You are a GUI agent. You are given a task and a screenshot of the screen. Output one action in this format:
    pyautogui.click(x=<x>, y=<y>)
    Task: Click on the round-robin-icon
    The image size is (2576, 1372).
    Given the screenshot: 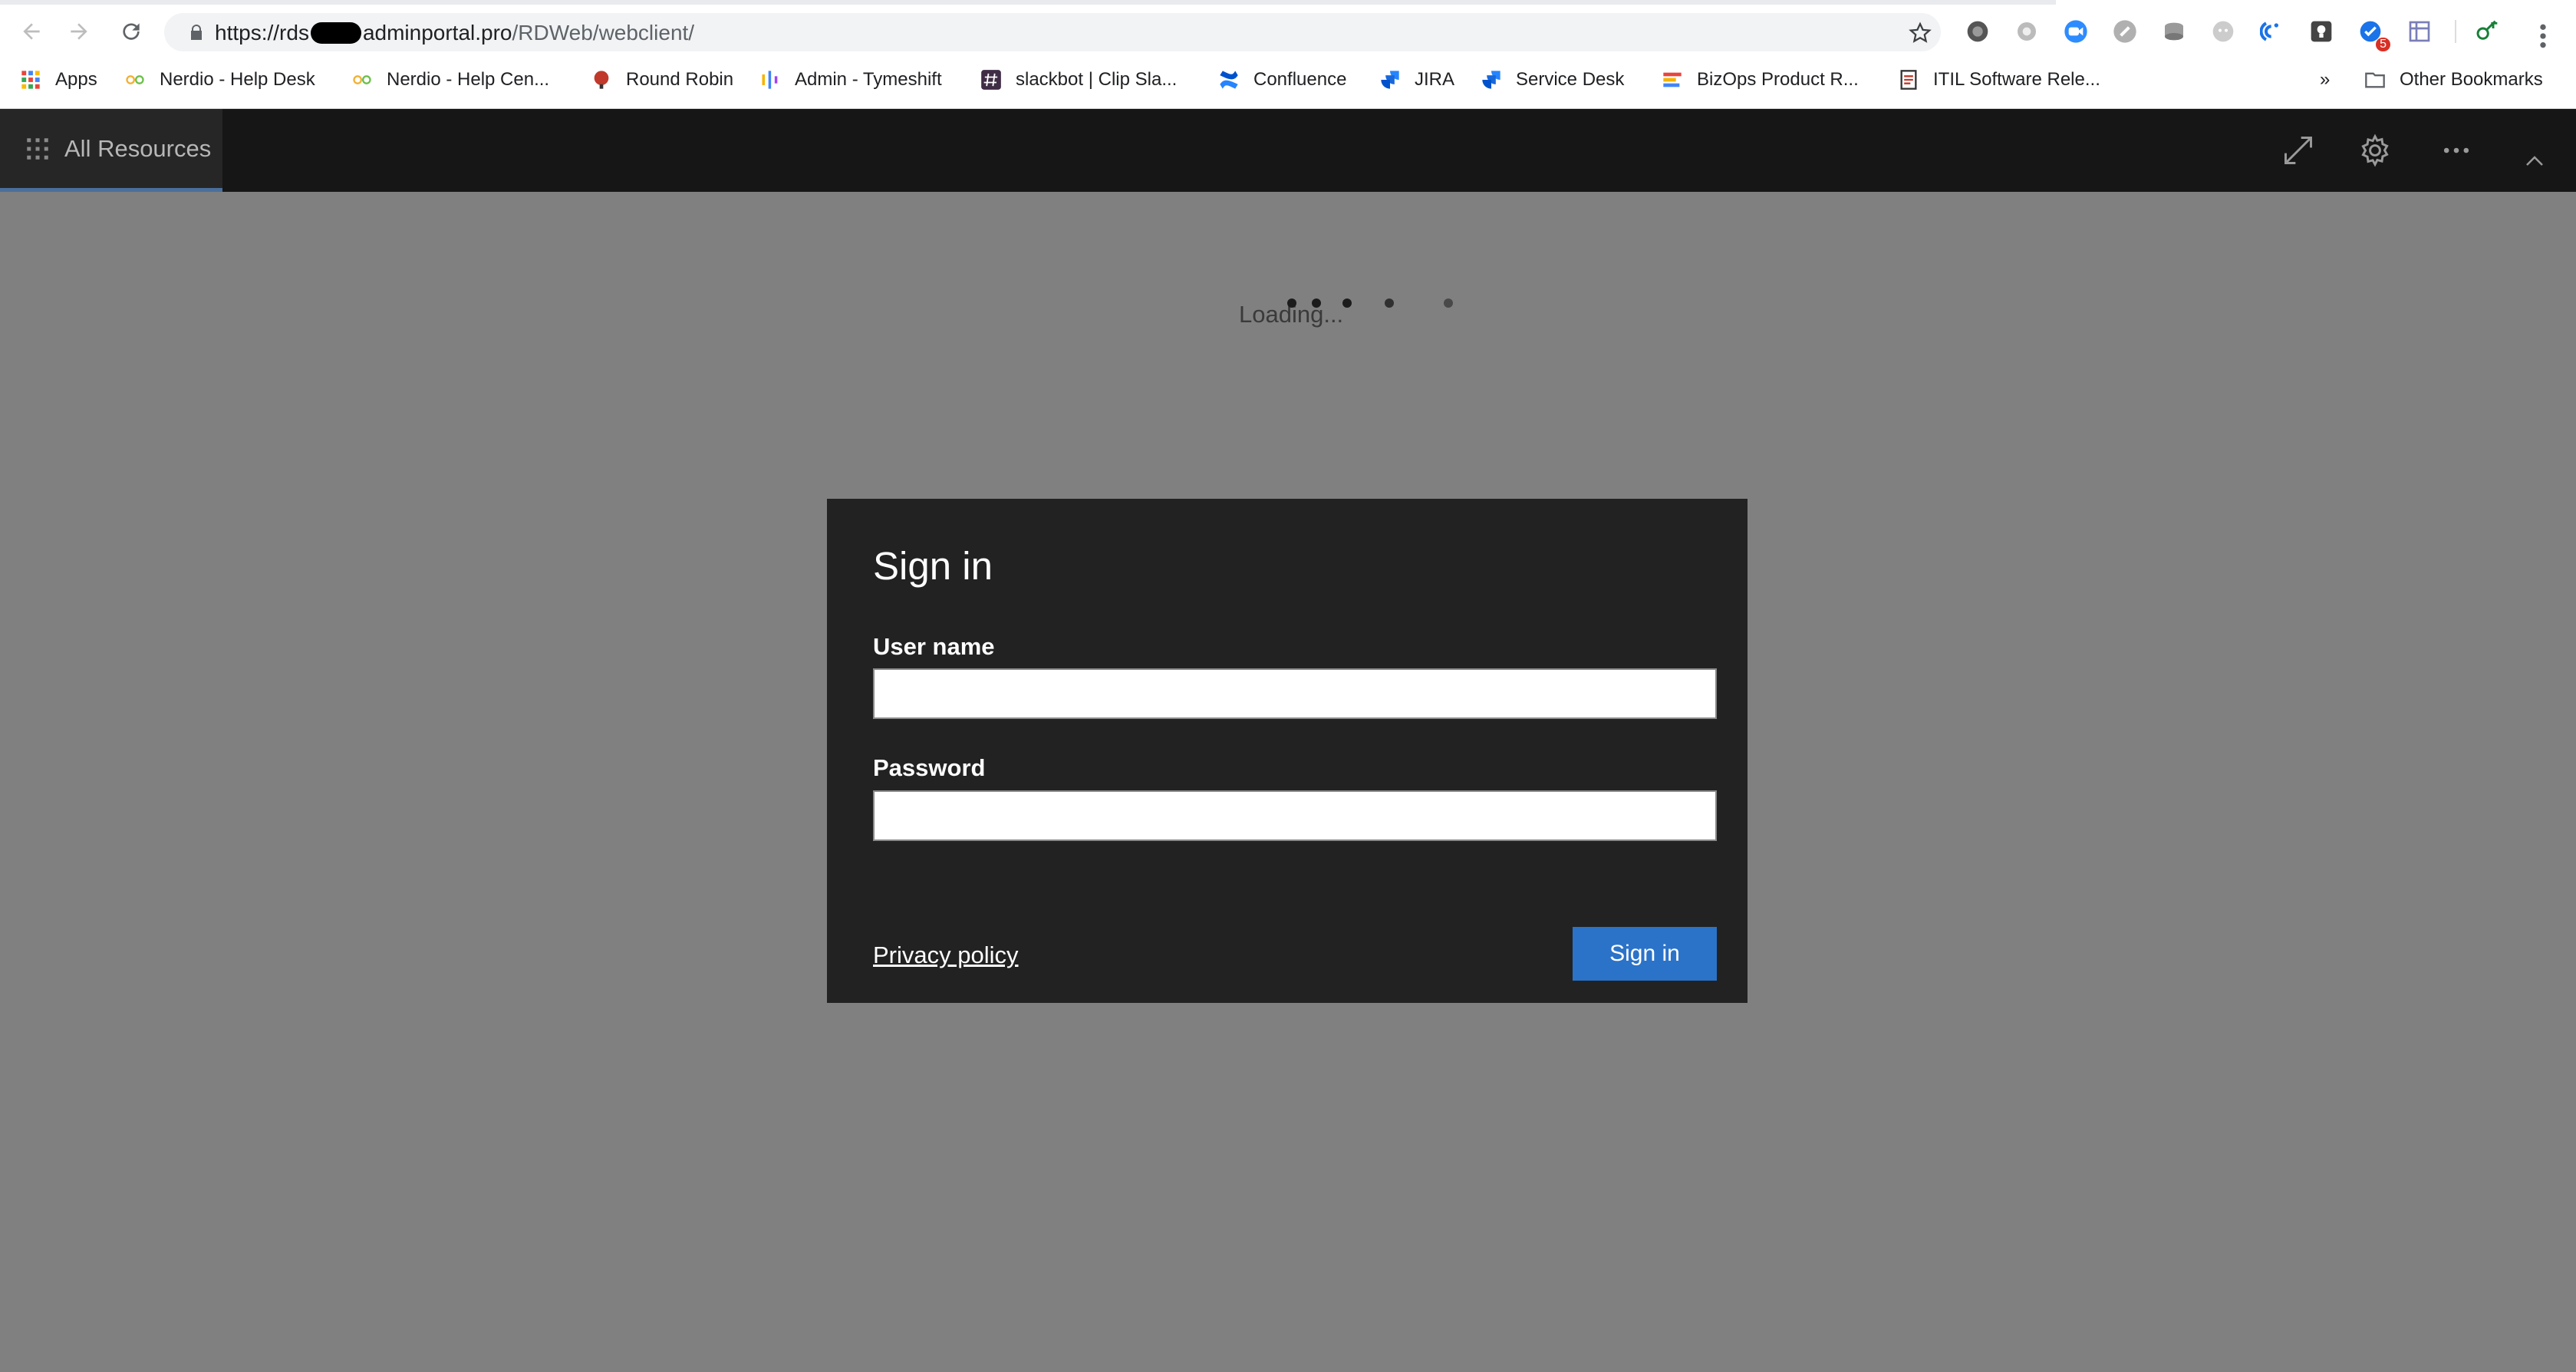 What is the action you would take?
    pyautogui.click(x=601, y=80)
    